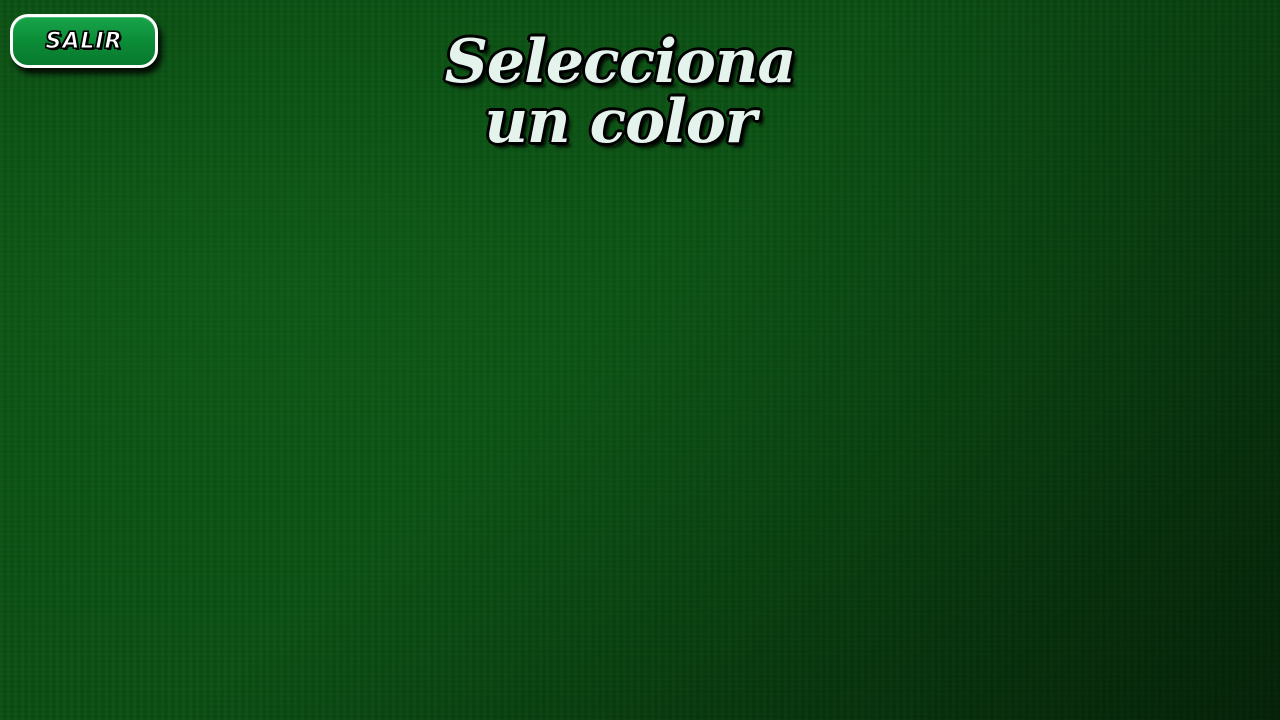 The width and height of the screenshot is (1280, 720). I want to click on exit-button: SALIR, so click(84, 41).